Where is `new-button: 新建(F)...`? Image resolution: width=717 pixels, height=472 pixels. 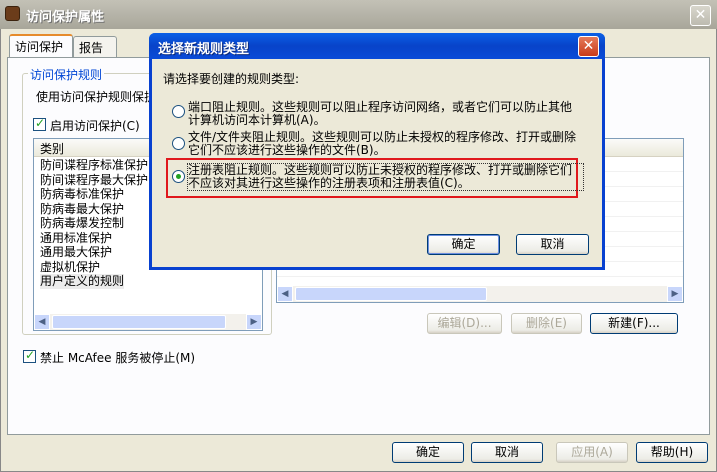
new-button: 新建(F)... is located at coordinates (634, 323).